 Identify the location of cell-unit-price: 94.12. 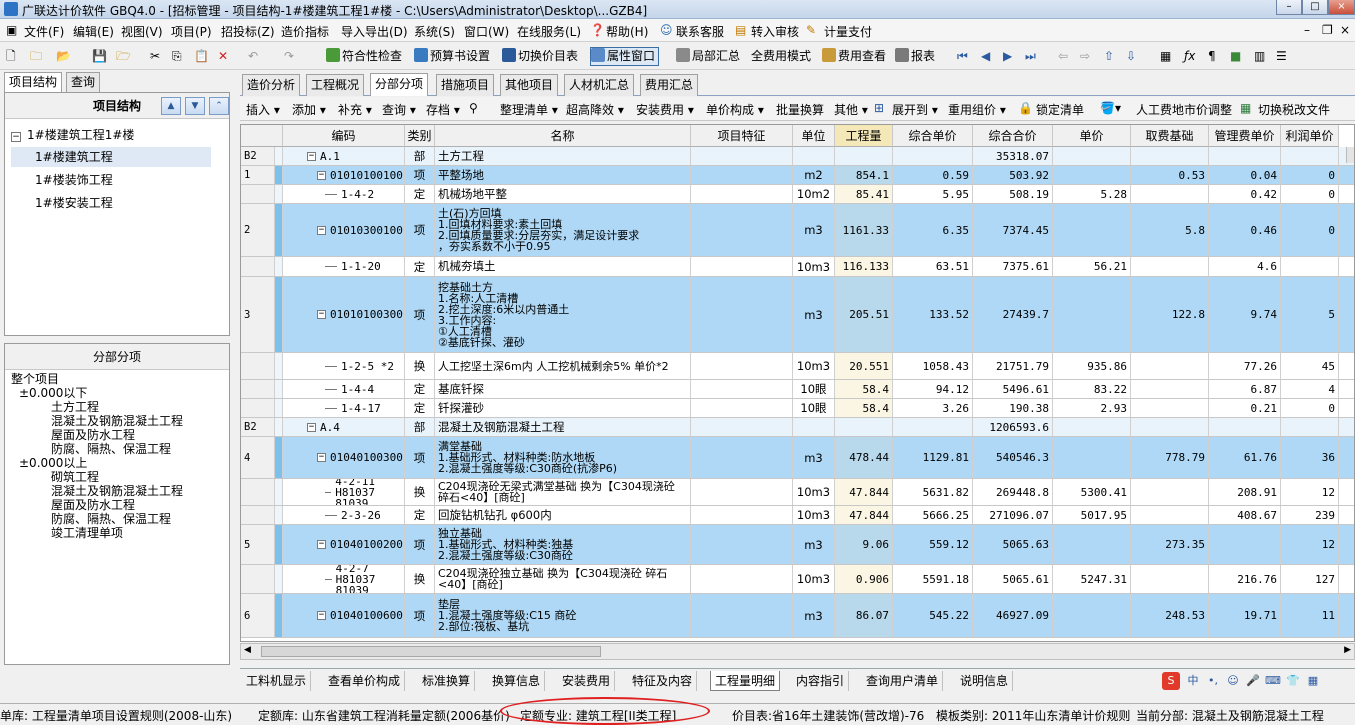
(933, 389).